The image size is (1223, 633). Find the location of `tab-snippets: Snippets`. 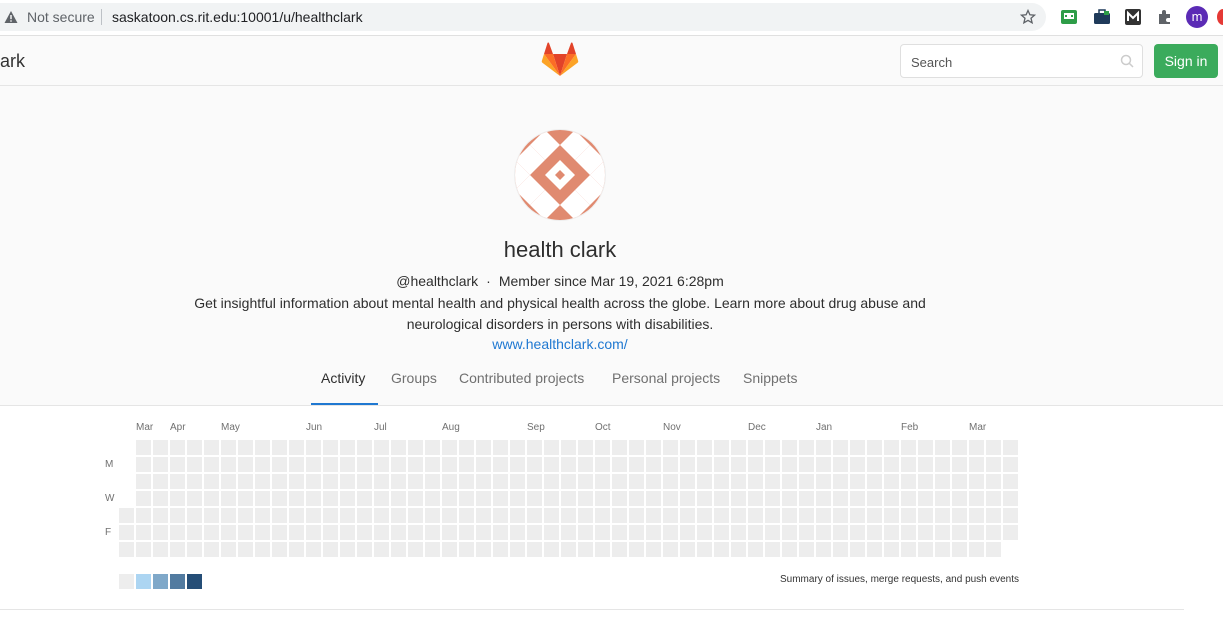

tab-snippets: Snippets is located at coordinates (770, 378).